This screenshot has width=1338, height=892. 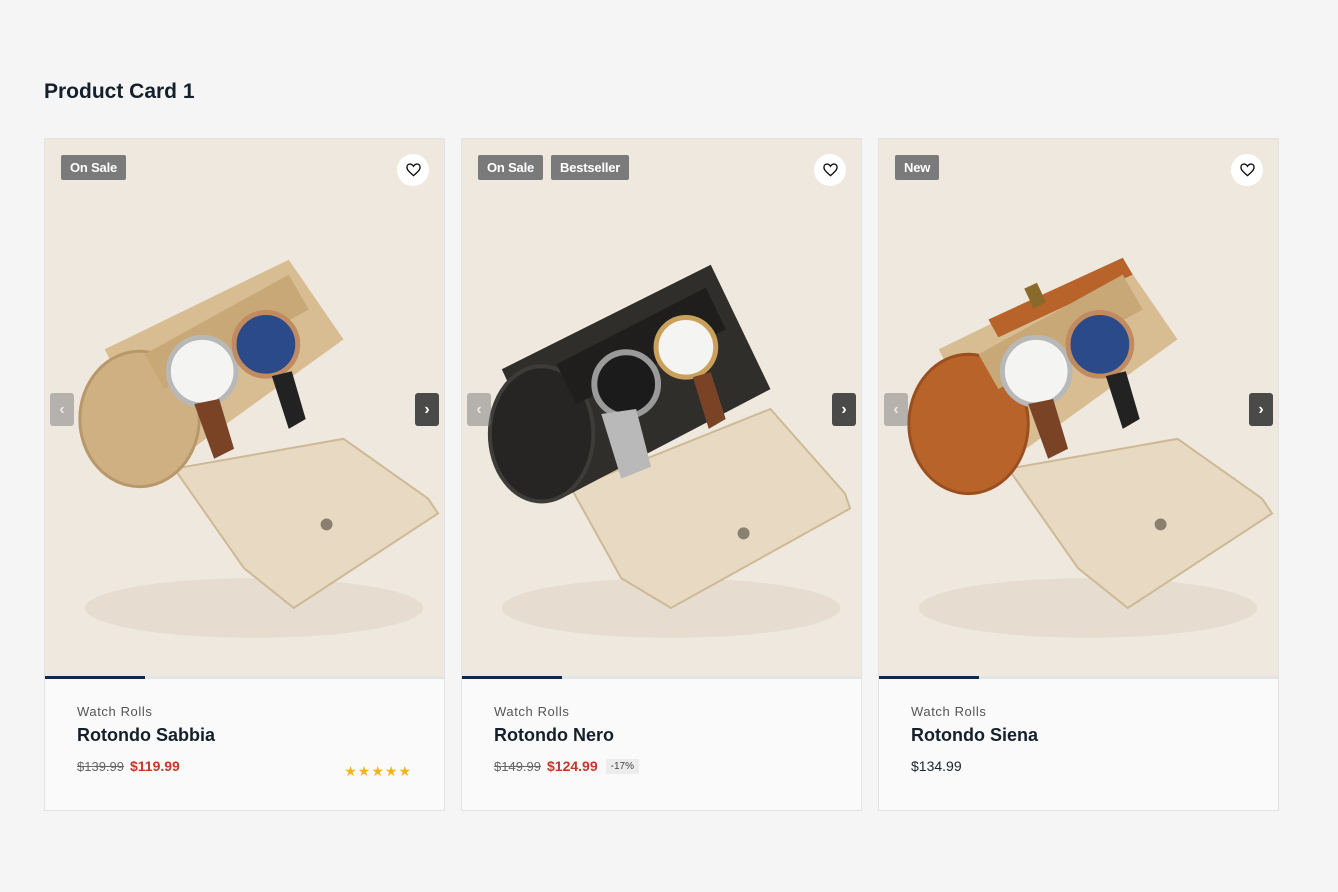 I want to click on product-info: Watch Rolls Rotondo Siena $134.99, so click(x=1078, y=726).